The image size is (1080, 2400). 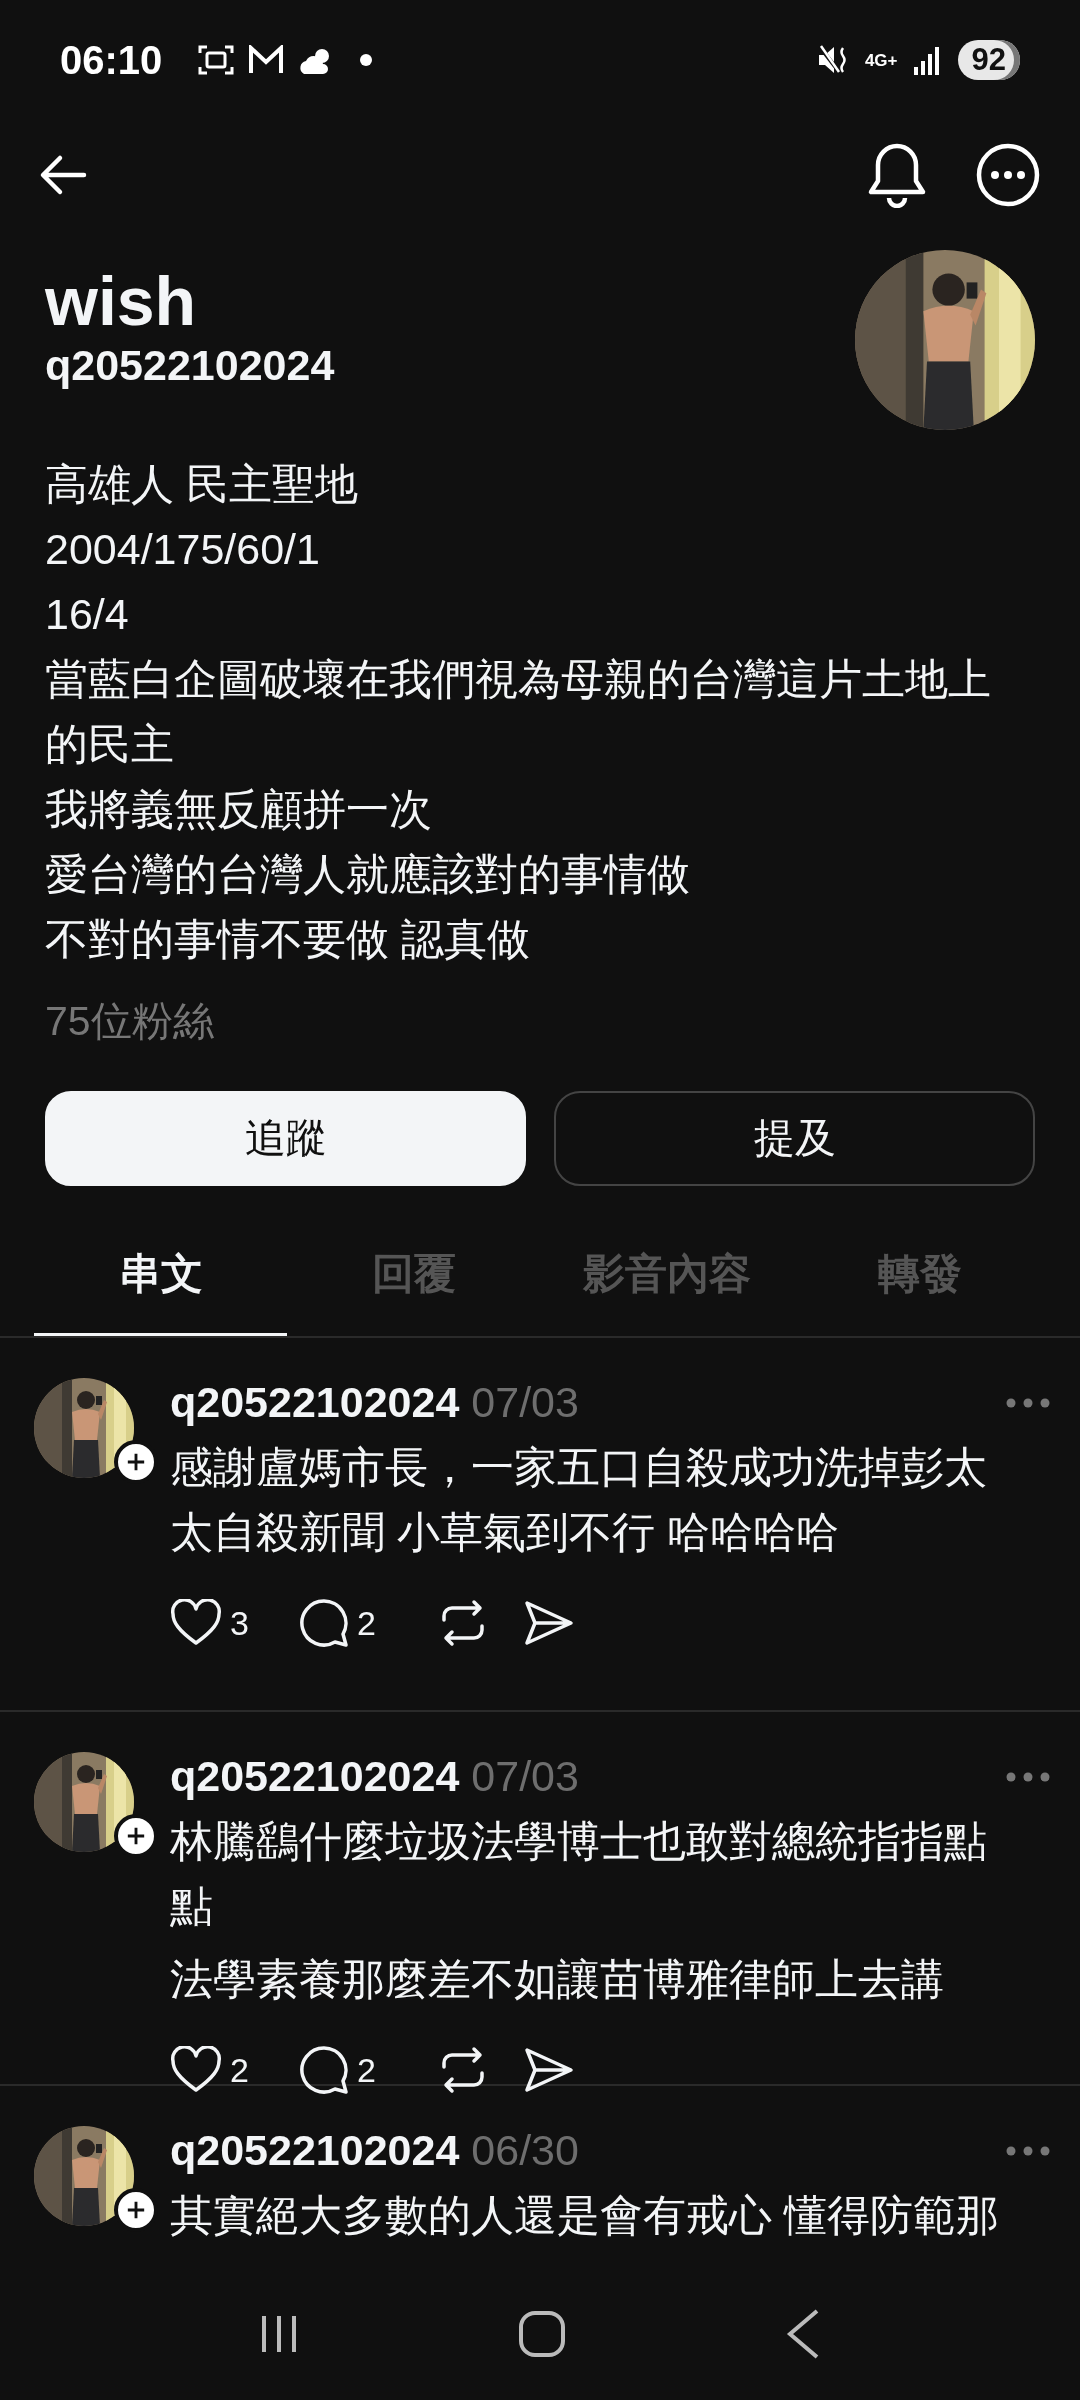 What do you see at coordinates (239, 809) in the screenshot?
I see `bio-text: 我將義無反顧拼一次` at bounding box center [239, 809].